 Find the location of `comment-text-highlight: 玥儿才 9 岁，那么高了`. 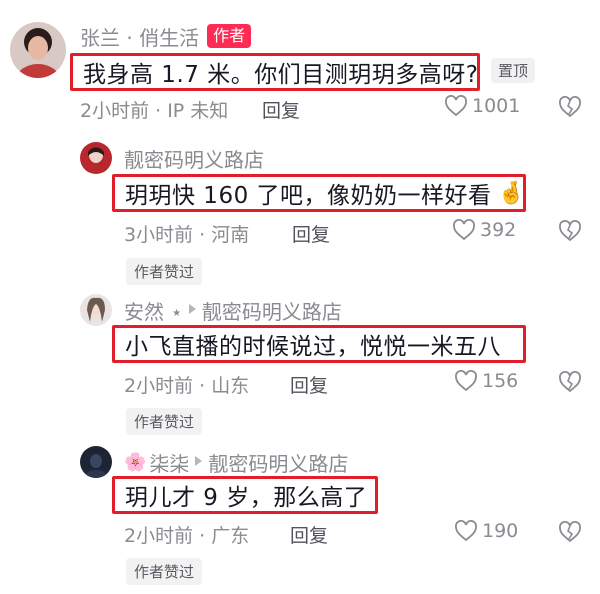

comment-text-highlight: 玥儿才 9 岁，那么高了 is located at coordinates (245, 495).